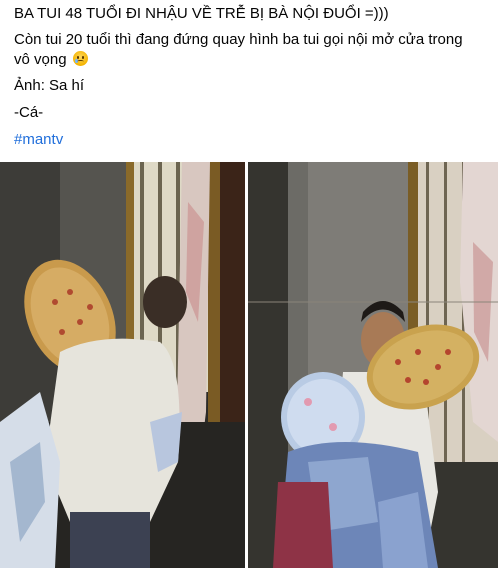  What do you see at coordinates (49, 85) in the screenshot?
I see `photo-credit: Ảnh: Sa hí` at bounding box center [49, 85].